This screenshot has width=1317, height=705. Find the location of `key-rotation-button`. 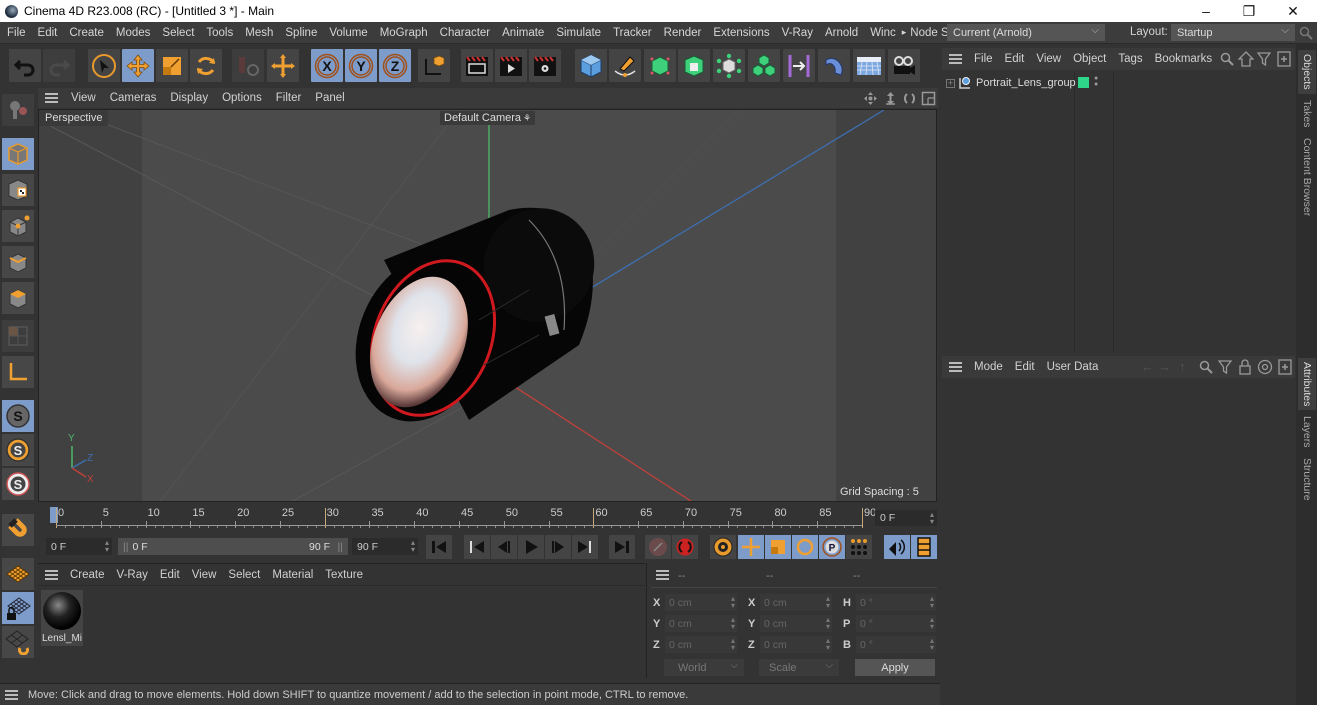

key-rotation-button is located at coordinates (805, 547).